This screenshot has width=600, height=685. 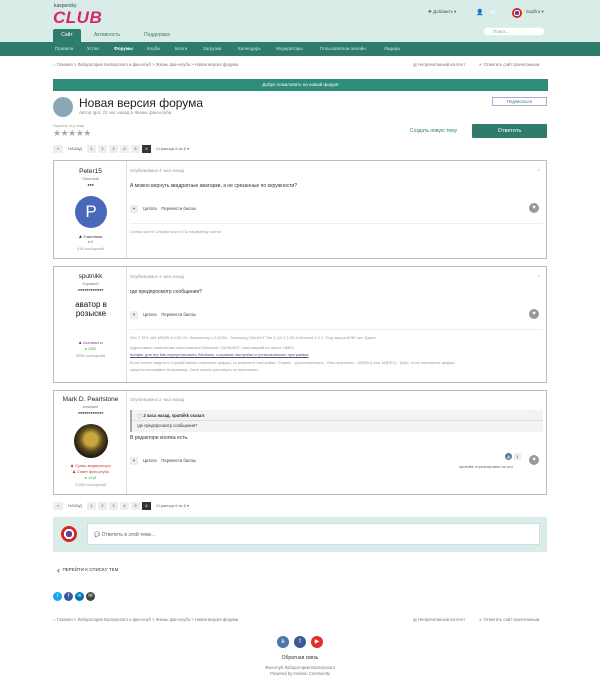 I want to click on nav-clubs: Клубы, so click(x=153, y=48).